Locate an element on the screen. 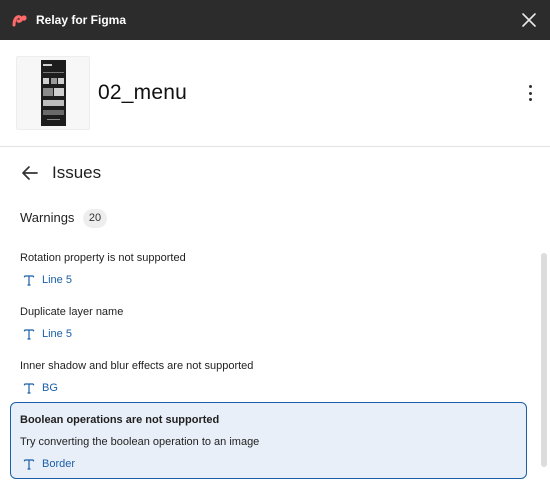 This screenshot has height=487, width=550. warnings-label: Warnings is located at coordinates (47, 217).